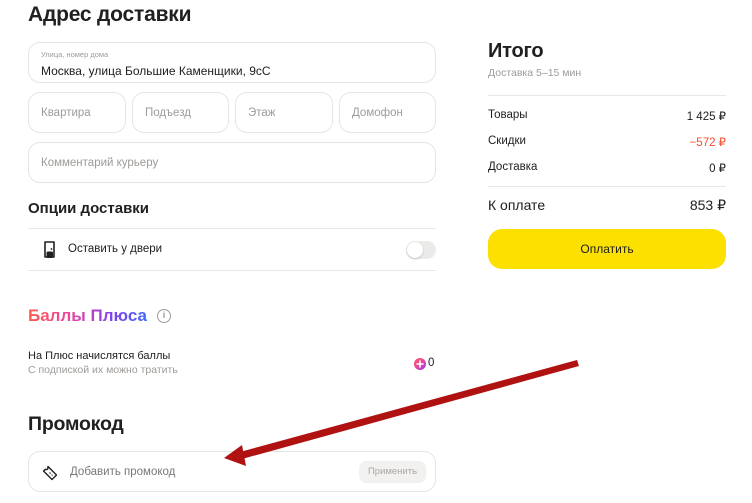 This screenshot has height=503, width=752. What do you see at coordinates (99, 356) in the screenshot?
I see `plus-line-1: На Плюс начислятся баллы` at bounding box center [99, 356].